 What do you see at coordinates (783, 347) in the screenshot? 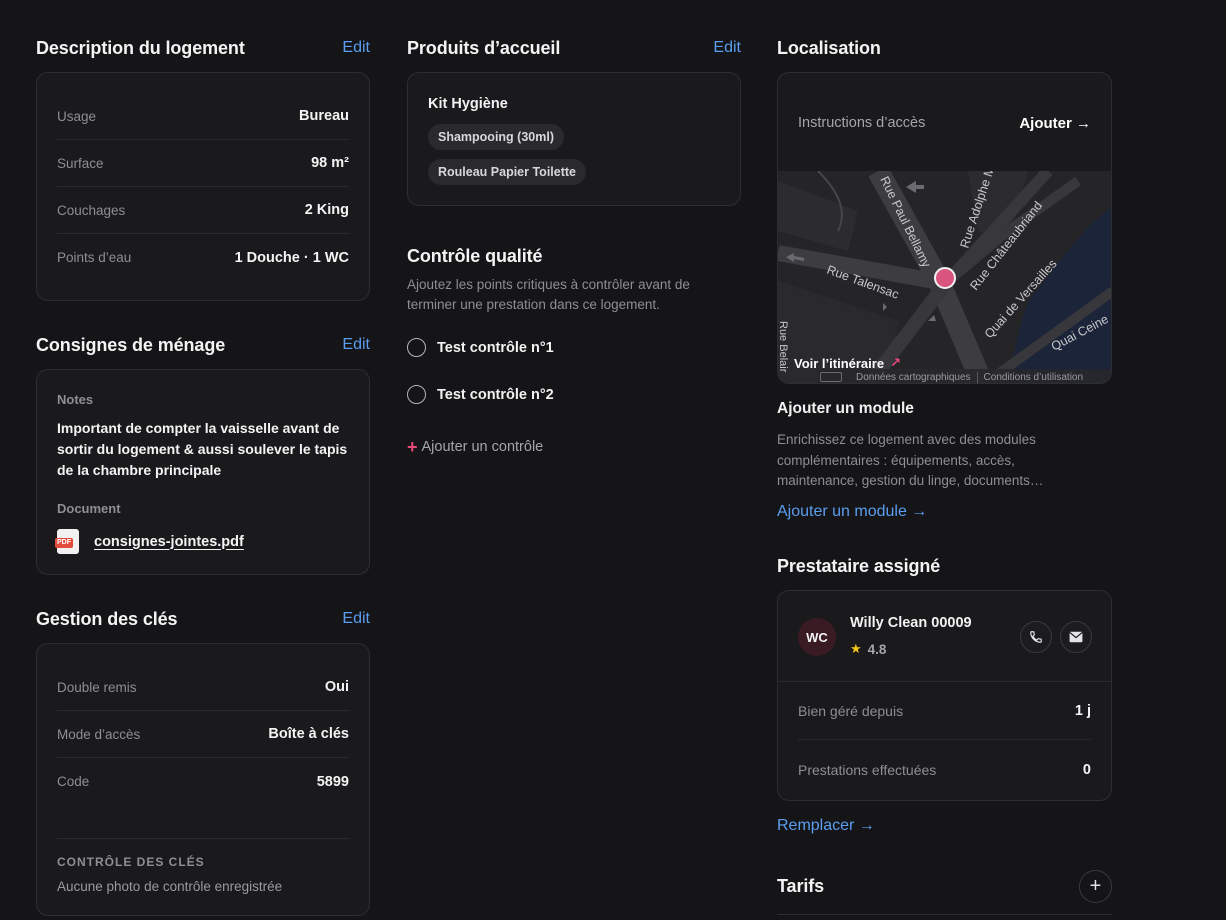
I see `street-label: Rue Belair` at bounding box center [783, 347].